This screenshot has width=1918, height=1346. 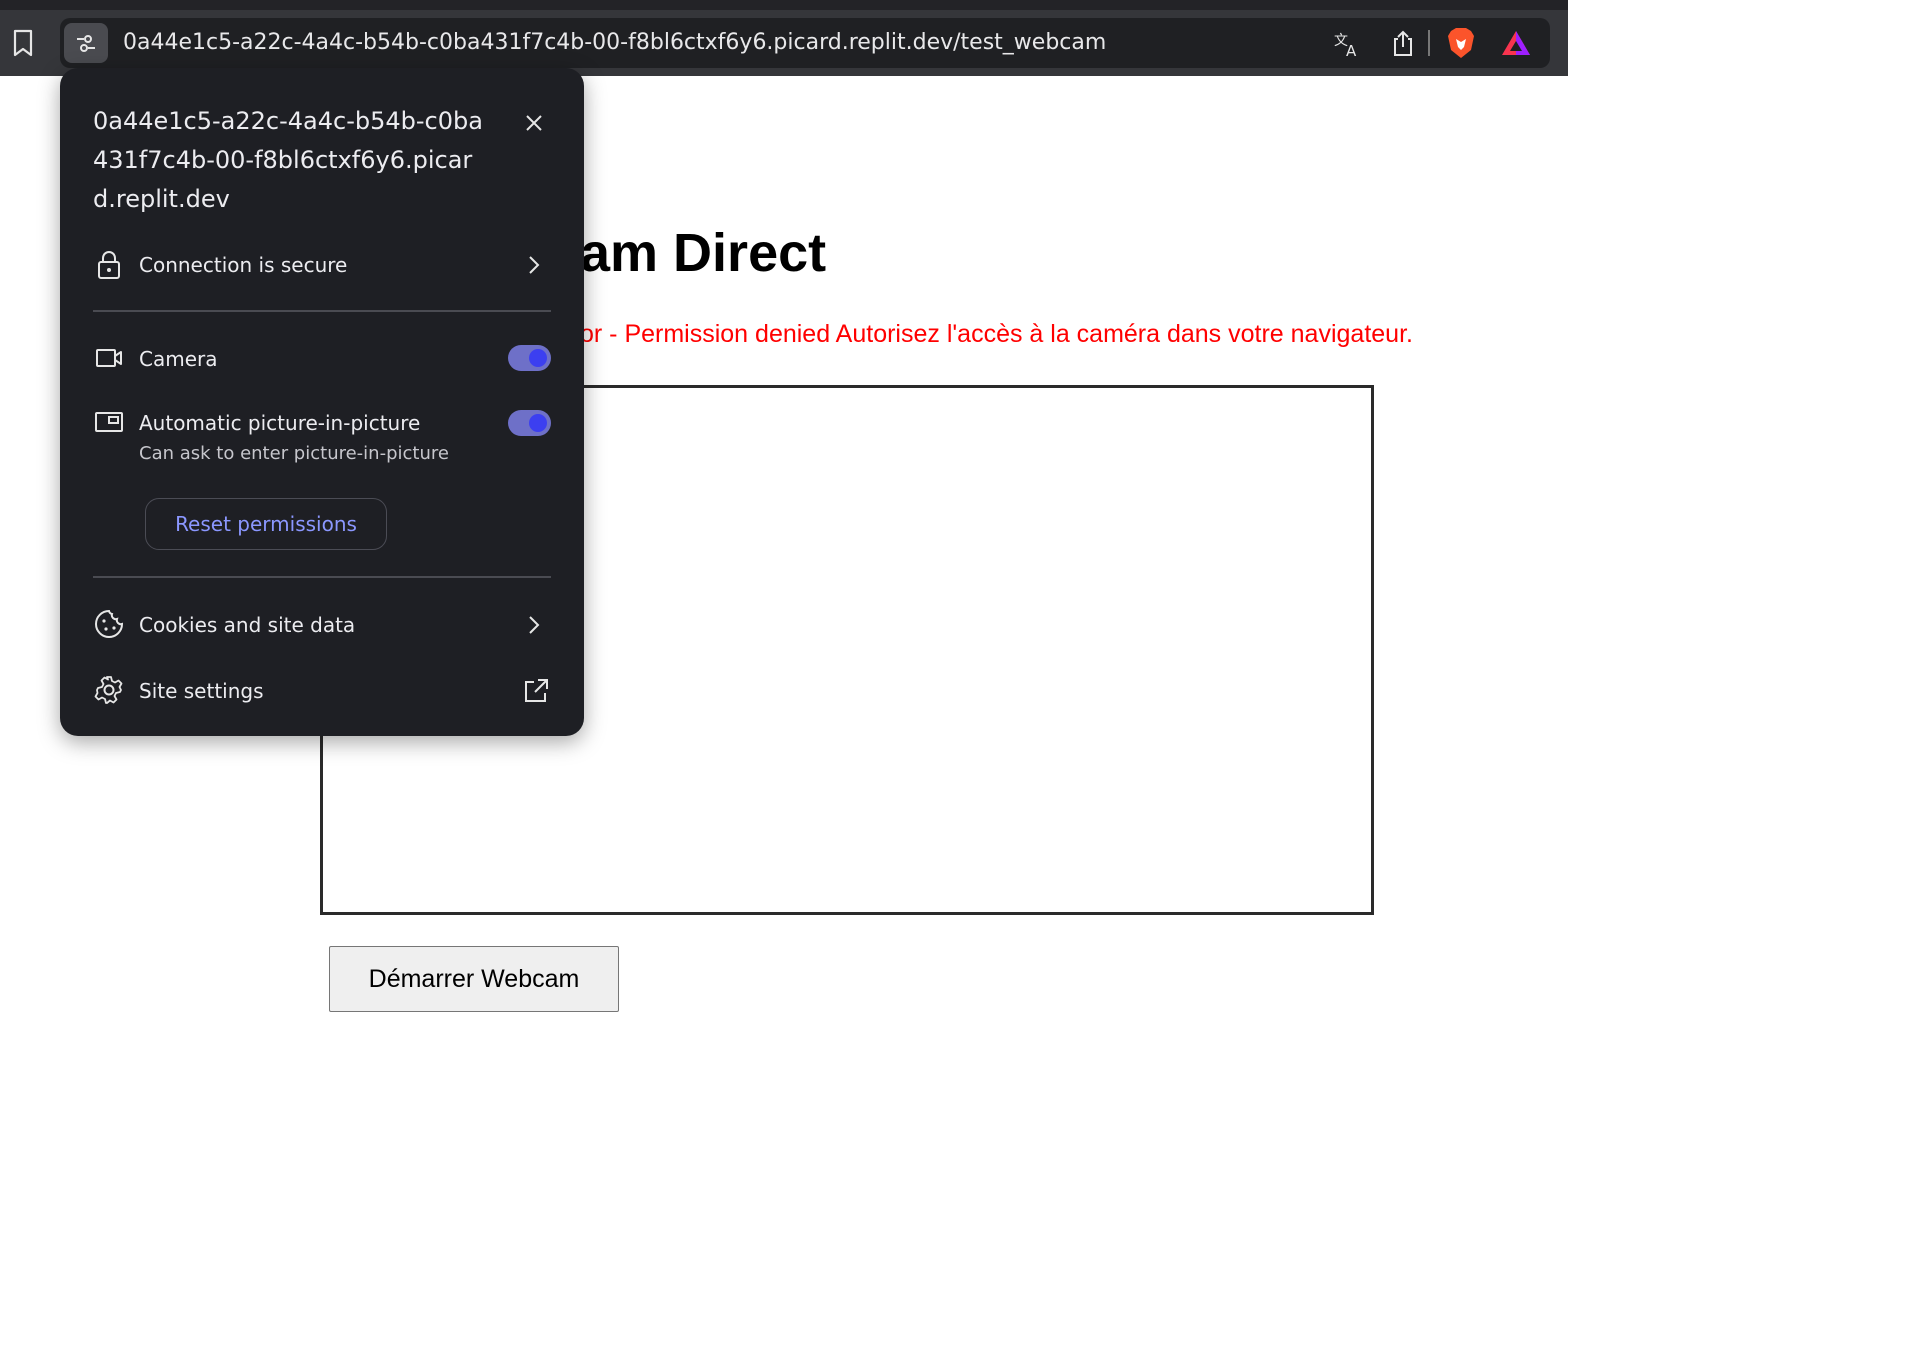 I want to click on camera-icon, so click(x=109, y=358).